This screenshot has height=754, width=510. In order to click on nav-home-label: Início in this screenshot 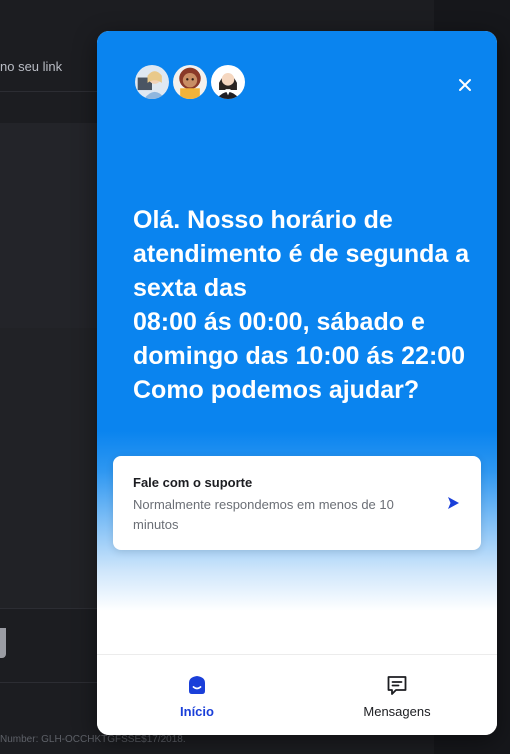, I will do `click(197, 711)`.